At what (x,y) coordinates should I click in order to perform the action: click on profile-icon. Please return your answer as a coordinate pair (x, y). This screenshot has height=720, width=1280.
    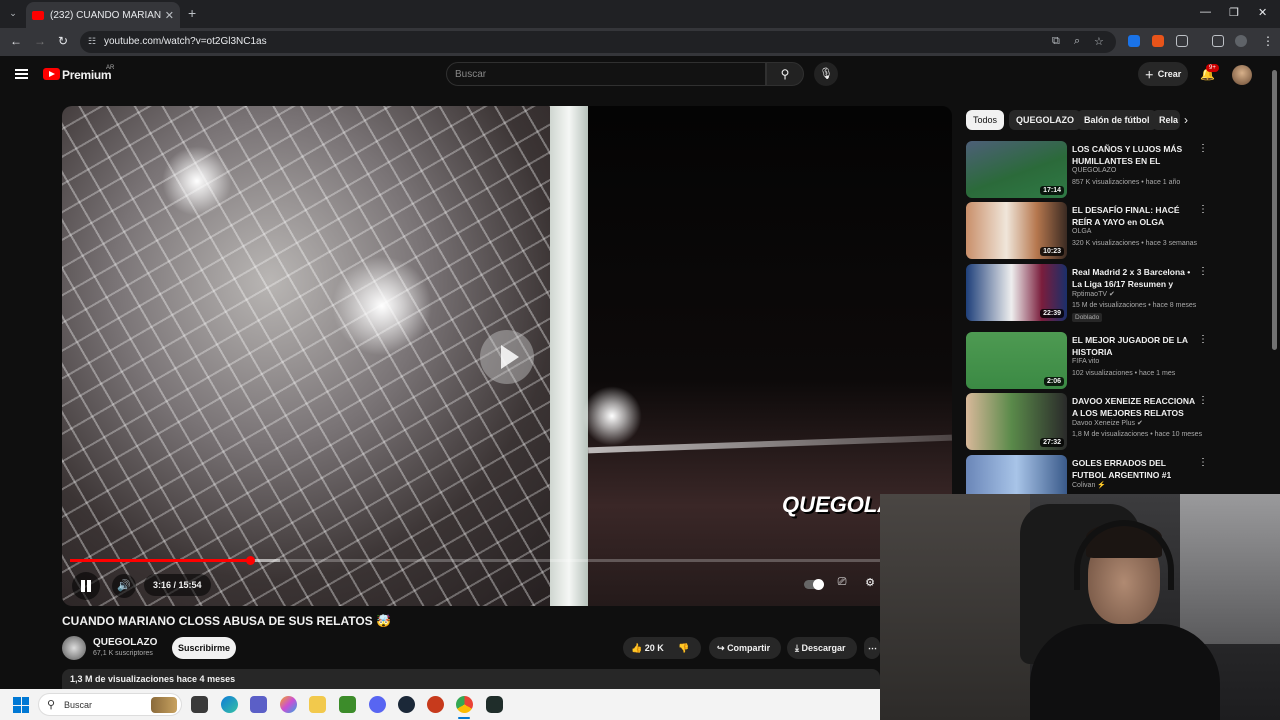
    Looking at the image, I should click on (1241, 41).